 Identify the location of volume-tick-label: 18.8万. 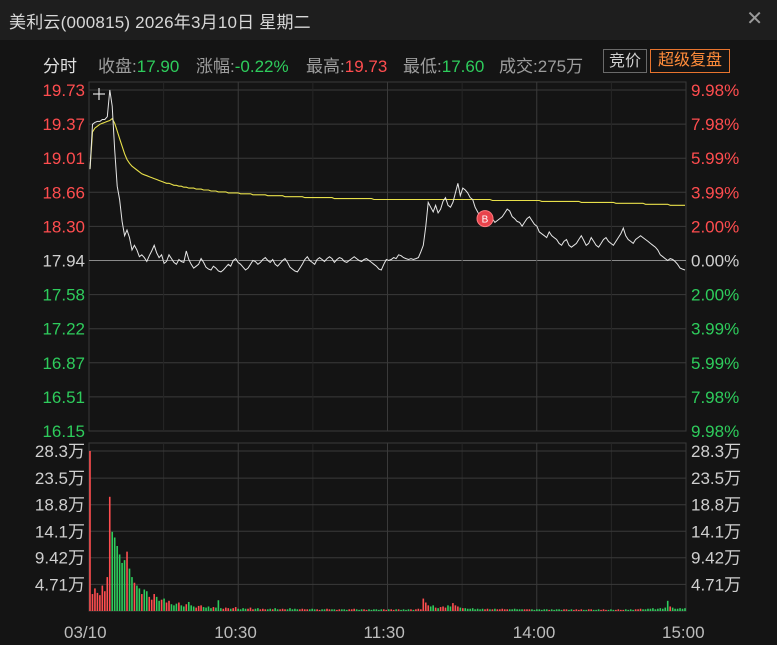
(60, 505).